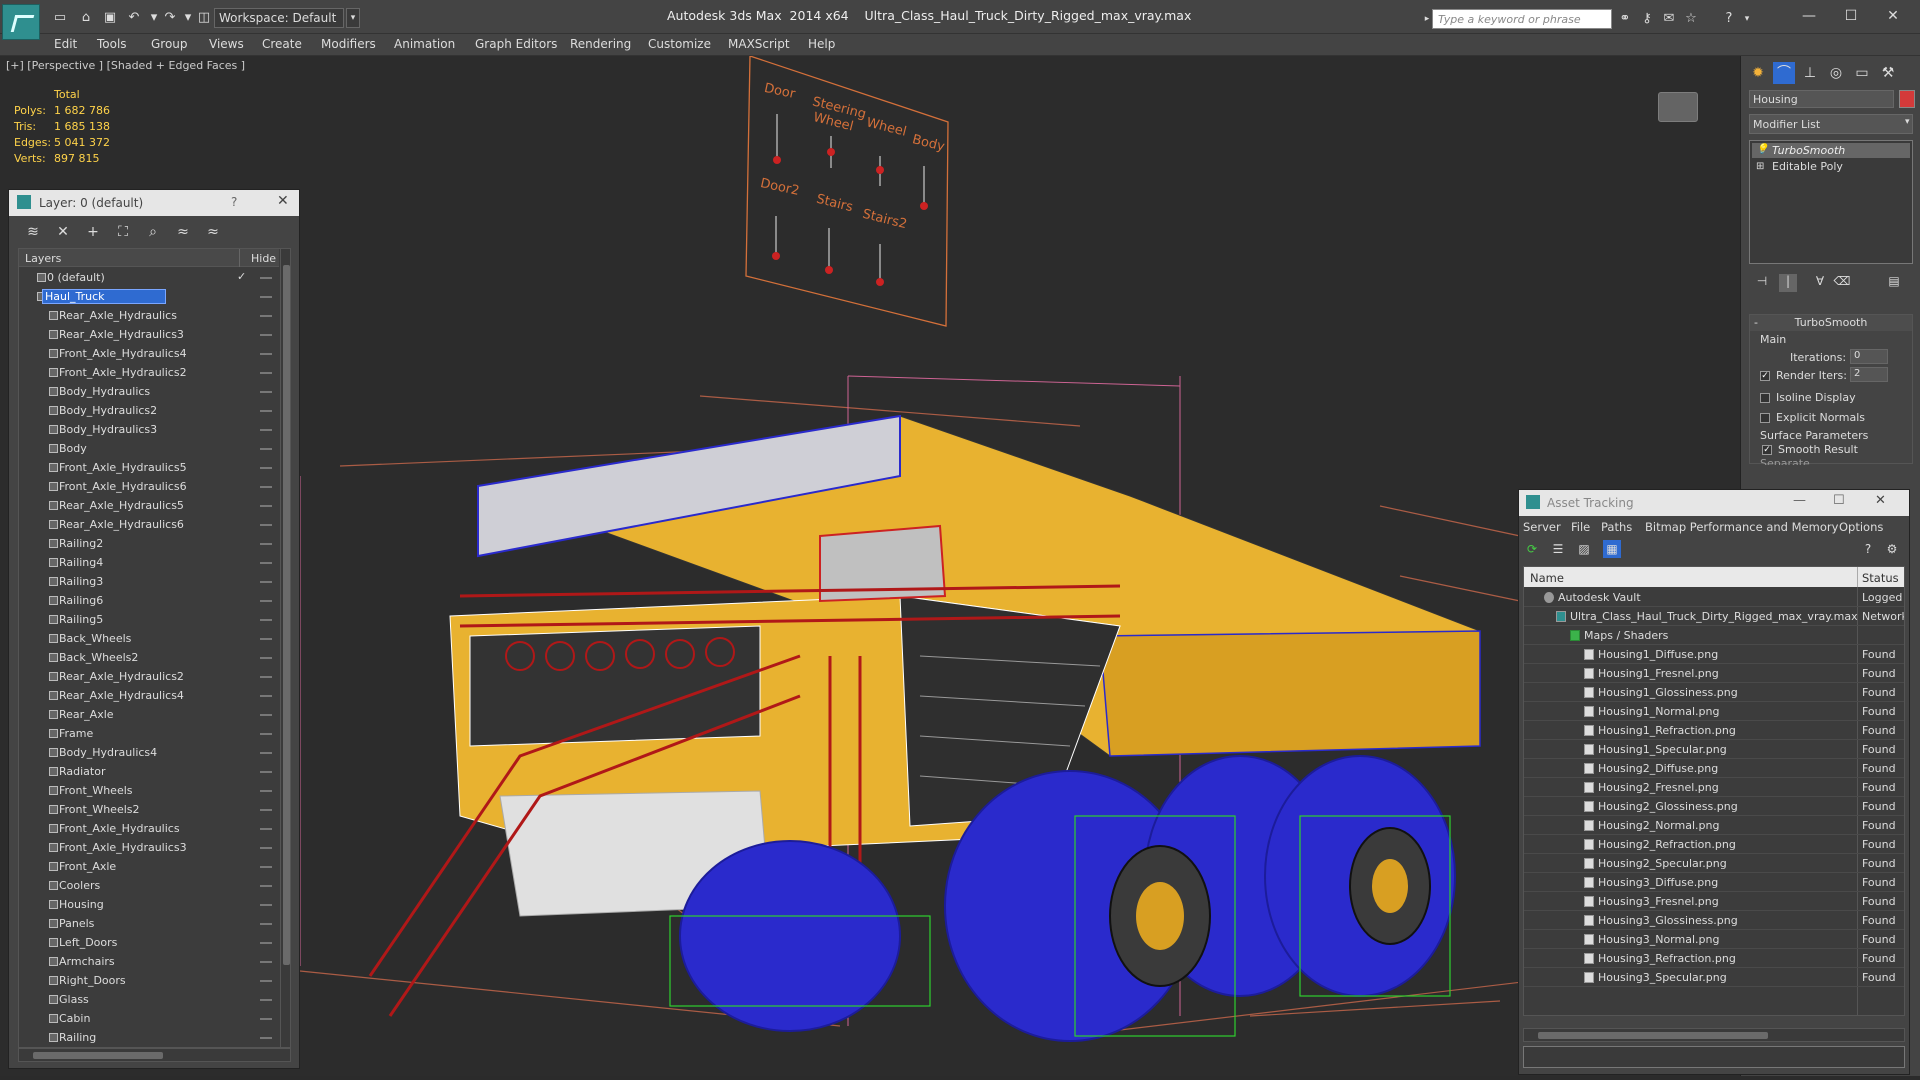 This screenshot has width=1920, height=1080. What do you see at coordinates (1714, 597) in the screenshot?
I see `asset-row: Autodesk Vault Logged O` at bounding box center [1714, 597].